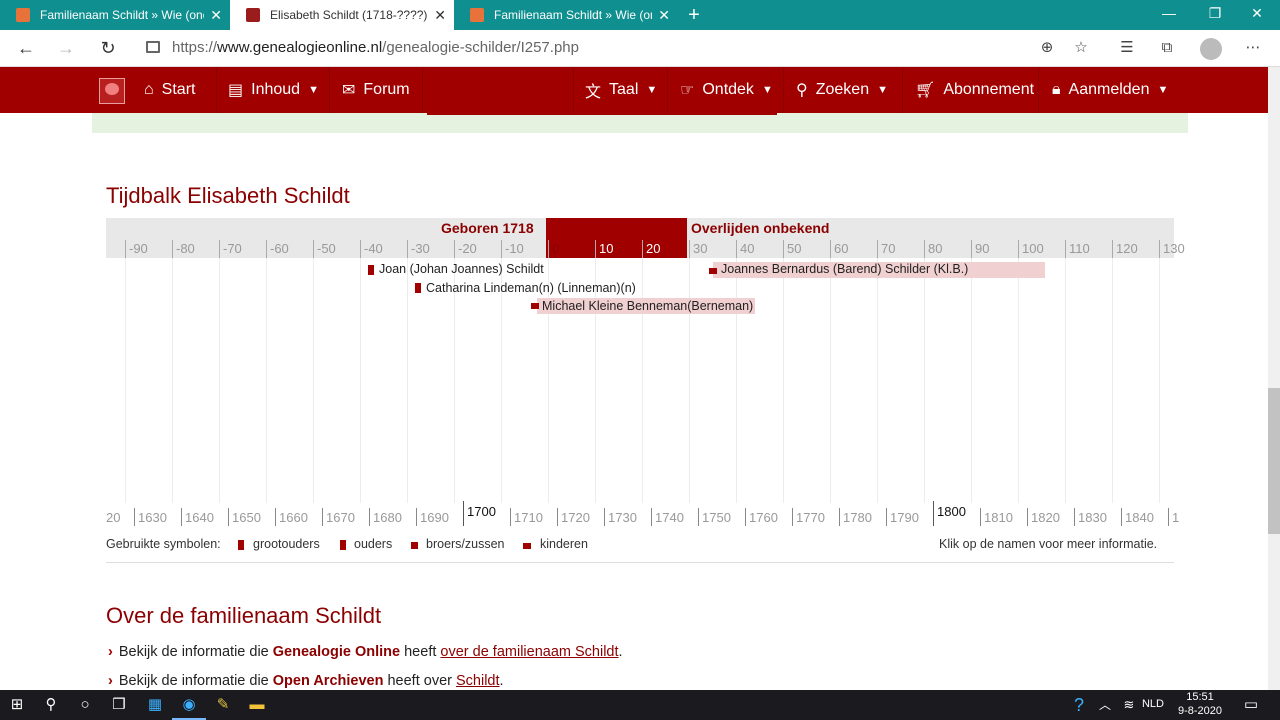  Describe the element at coordinates (376, 90) in the screenshot. I see `nav-forum: ✉ Forum` at that location.